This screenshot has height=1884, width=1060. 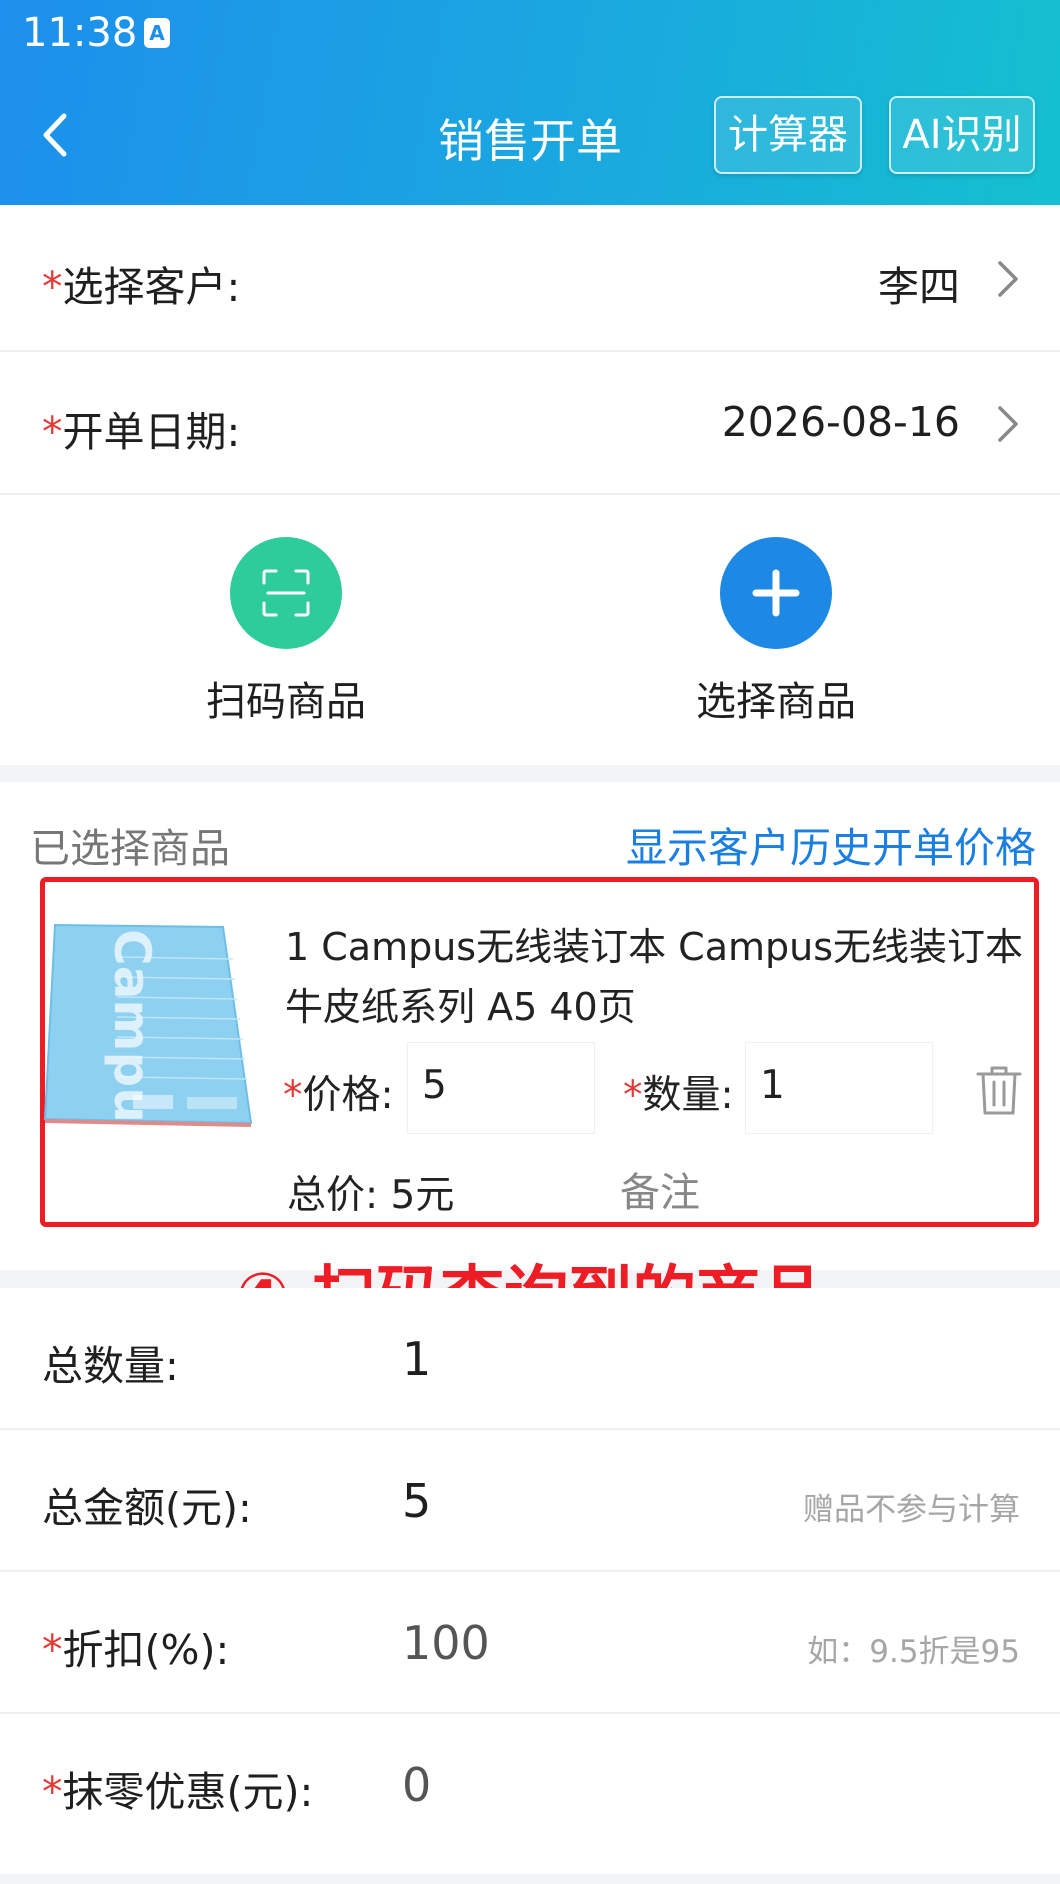 I want to click on product-name: 1 Campus无线装订本 Campus无线装订本 牛皮纸系列 A5 40页, so click(x=654, y=977).